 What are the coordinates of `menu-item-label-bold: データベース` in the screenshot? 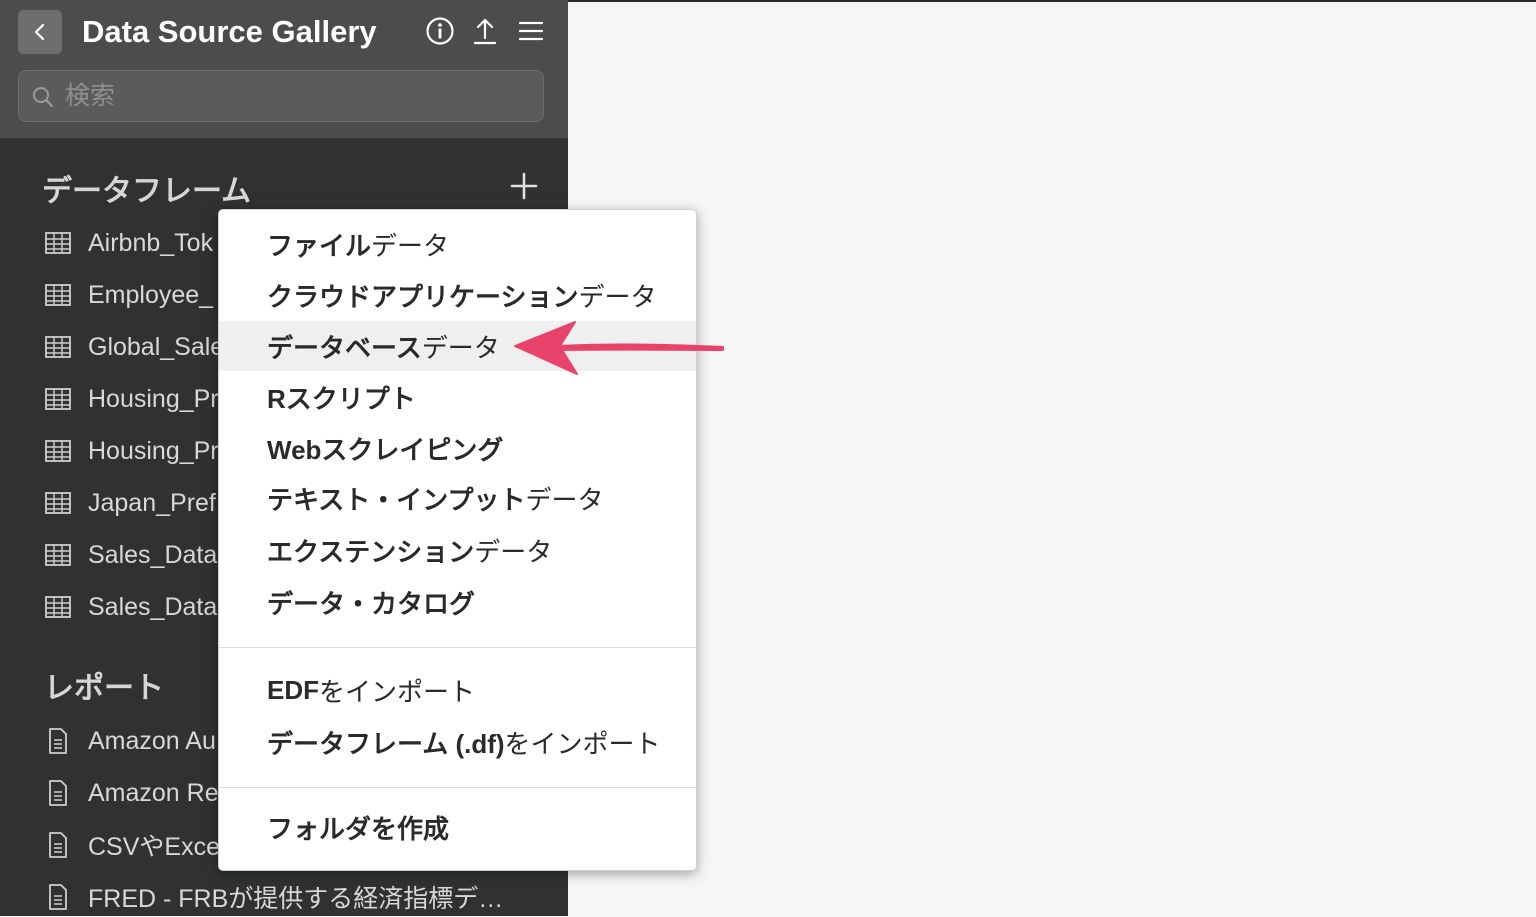 It's located at (344, 347).